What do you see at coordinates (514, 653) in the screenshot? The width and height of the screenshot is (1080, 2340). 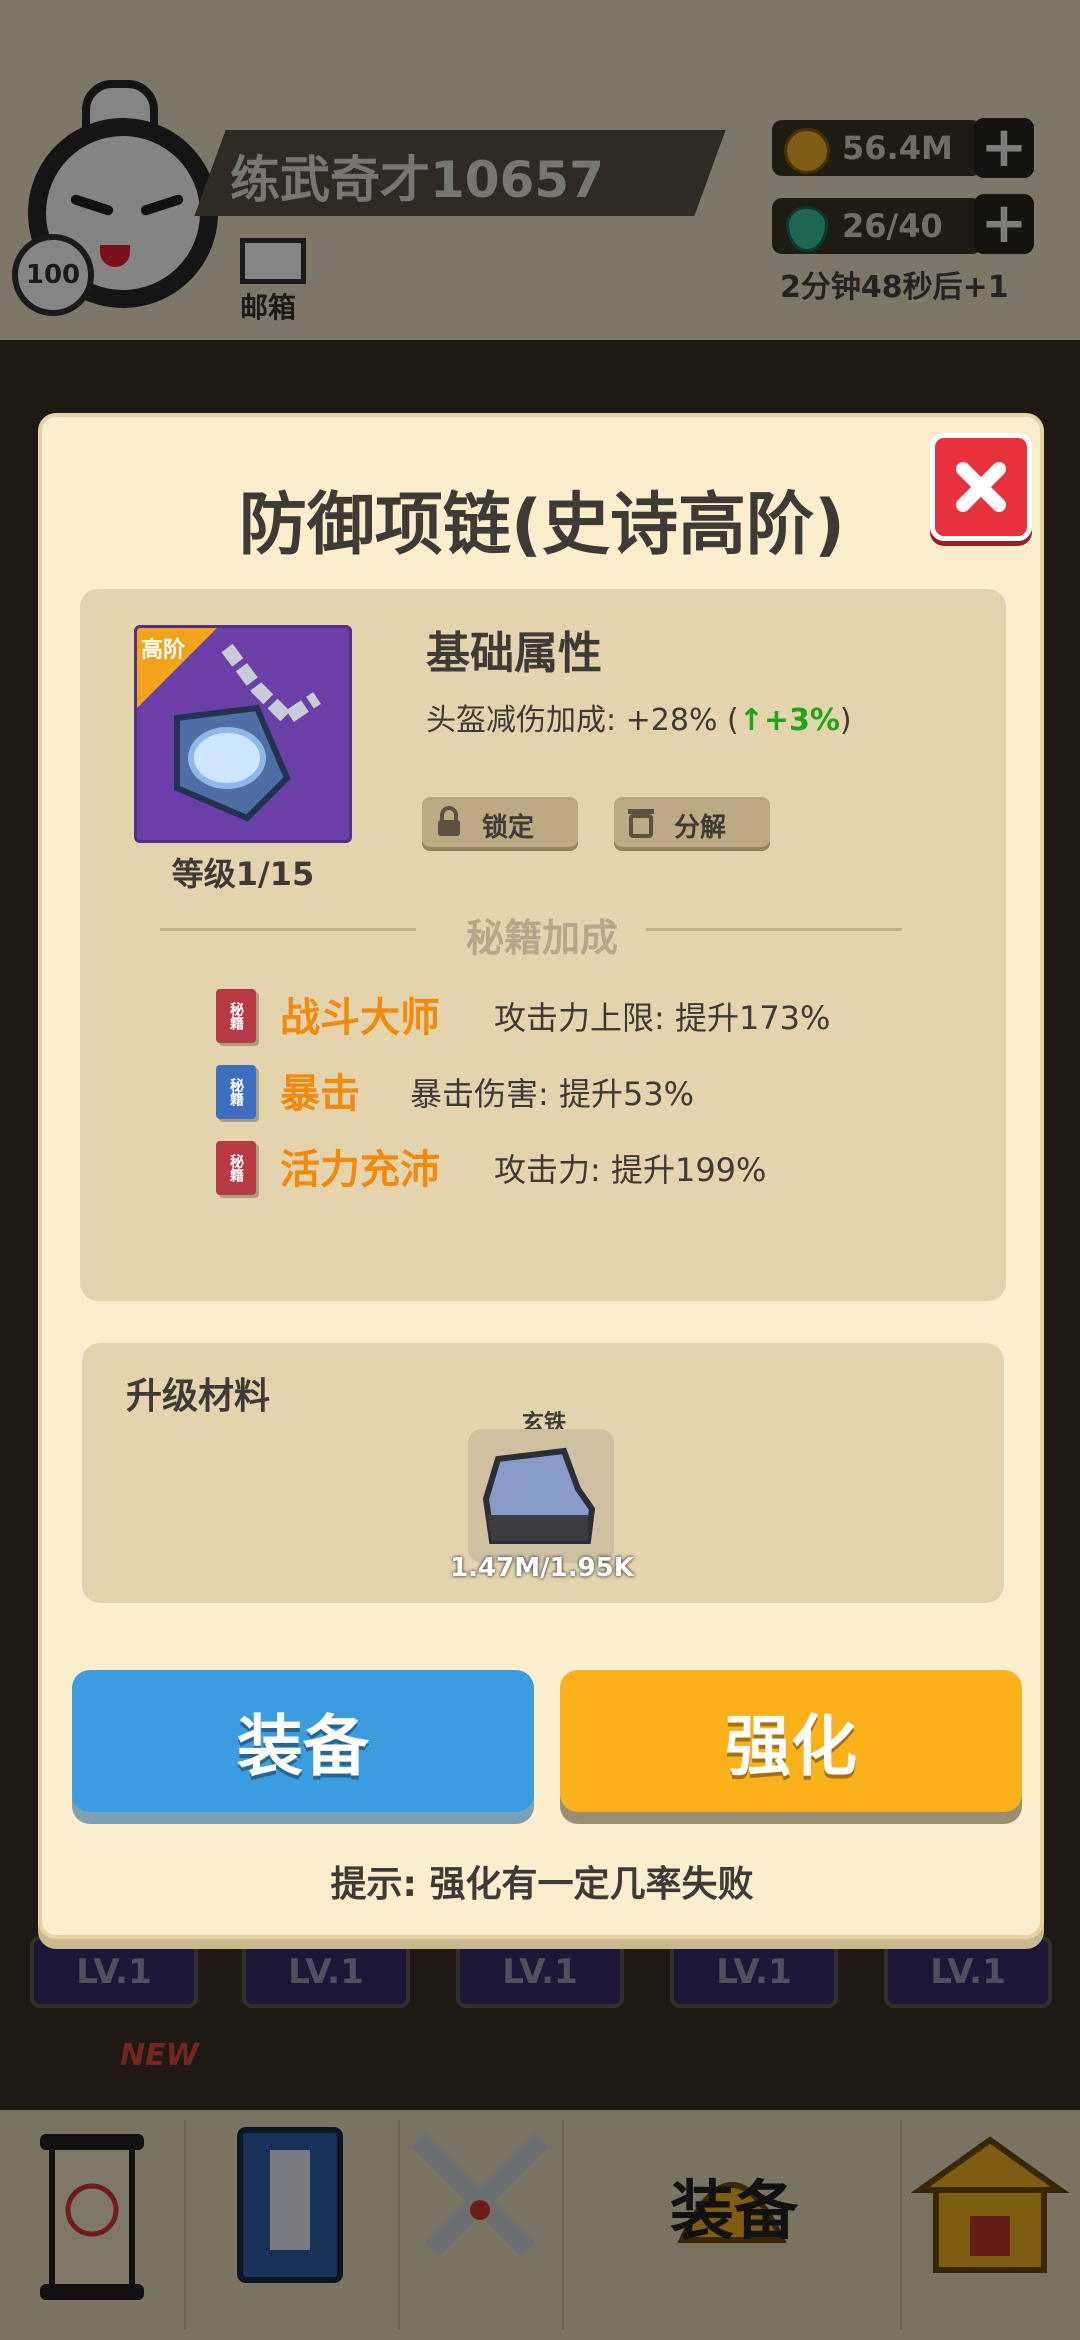 I see `base-attributes-heading: 基础属性` at bounding box center [514, 653].